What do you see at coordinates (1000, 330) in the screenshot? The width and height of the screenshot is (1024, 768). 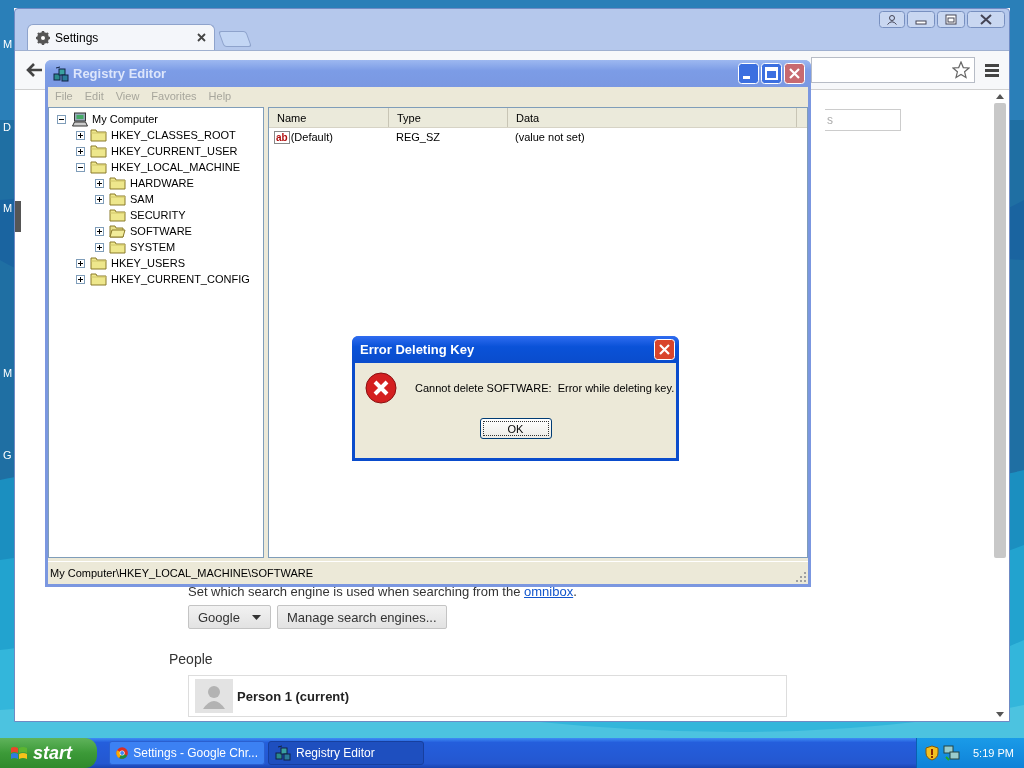 I see `scrollbar-thumb` at bounding box center [1000, 330].